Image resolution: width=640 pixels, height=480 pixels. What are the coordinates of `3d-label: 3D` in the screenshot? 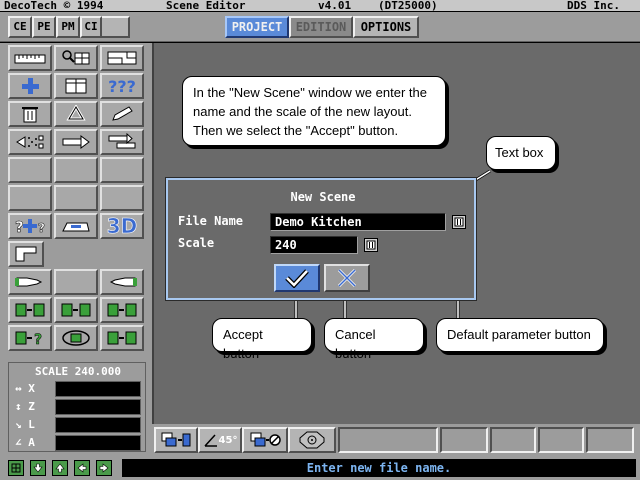 It's located at (122, 226).